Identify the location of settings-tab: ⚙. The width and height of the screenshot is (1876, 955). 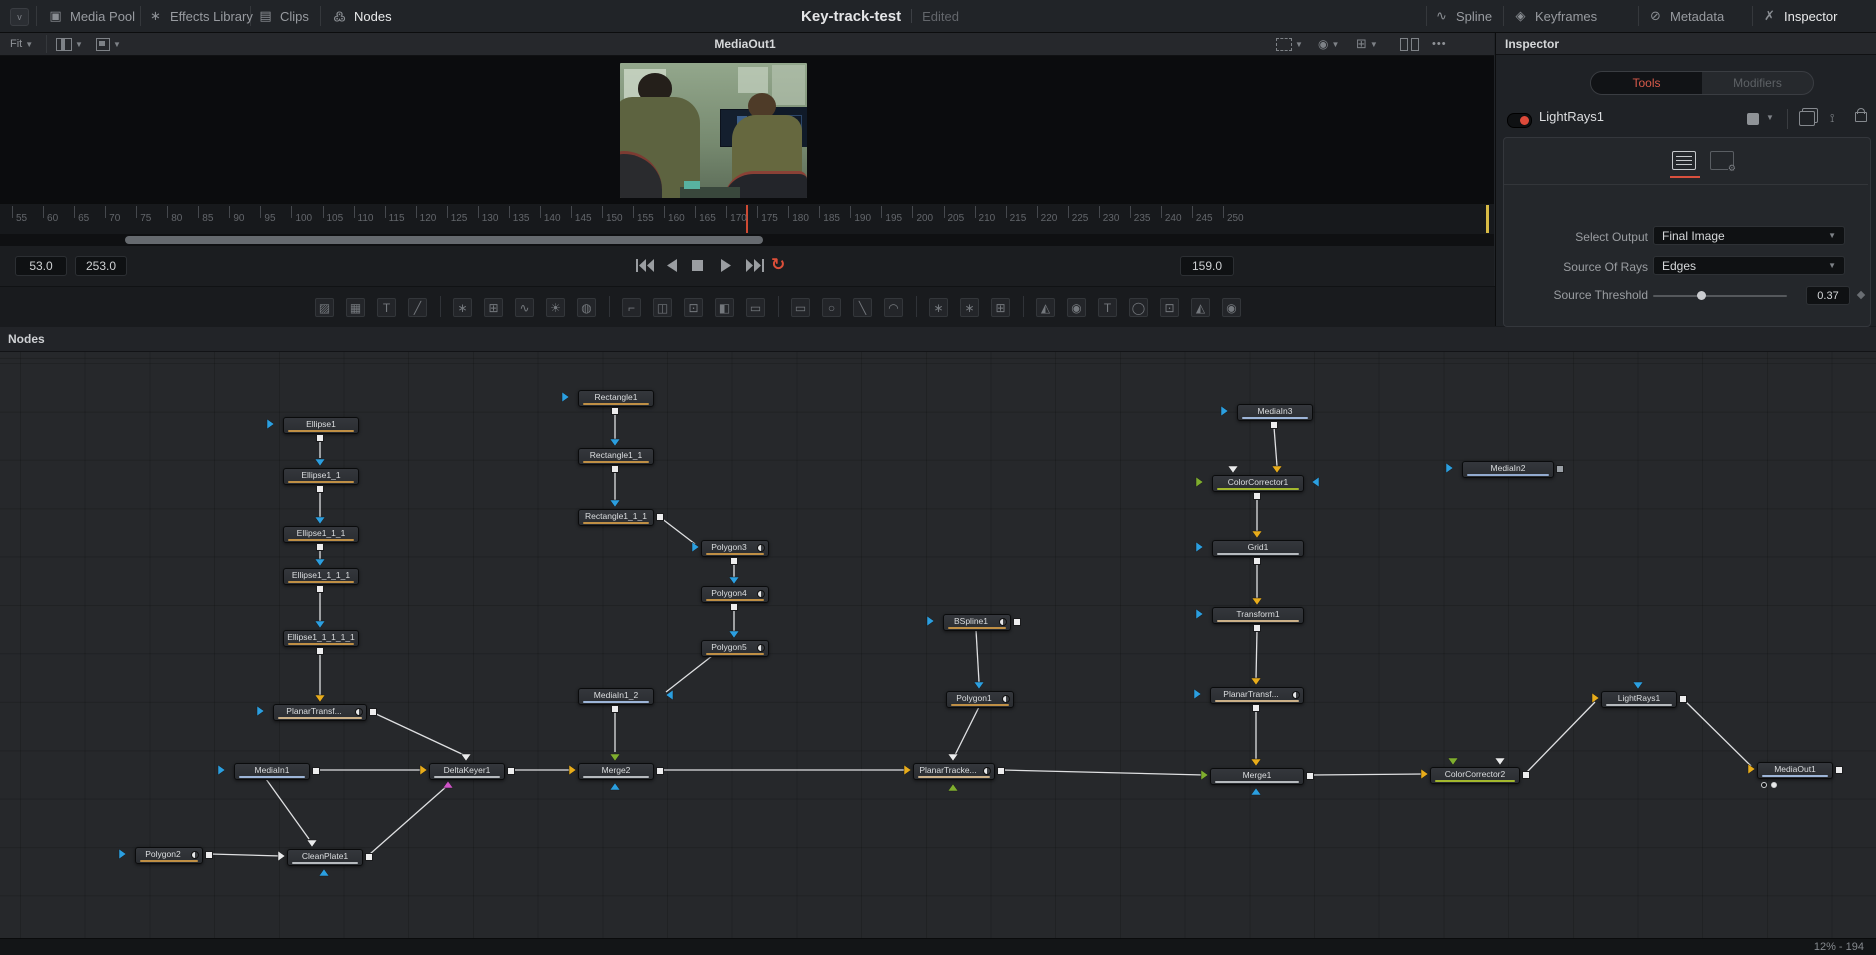
(1723, 162).